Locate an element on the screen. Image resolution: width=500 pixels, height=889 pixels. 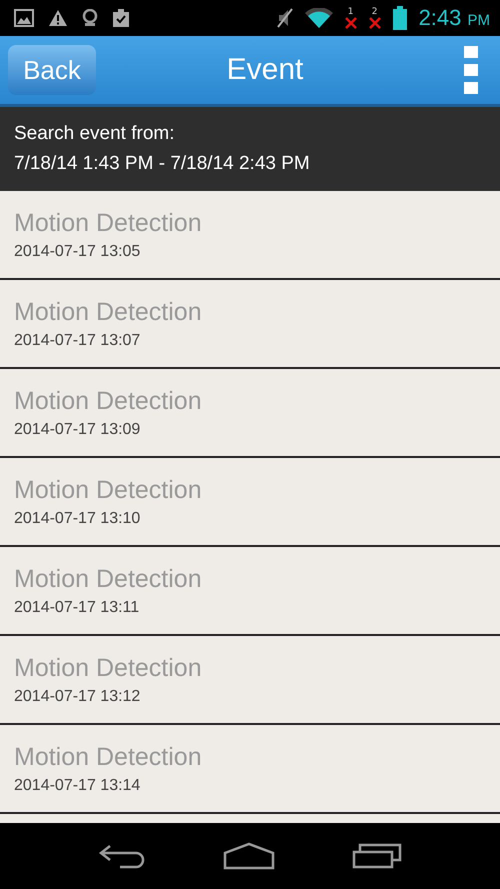
recent-apps-icon is located at coordinates (377, 856).